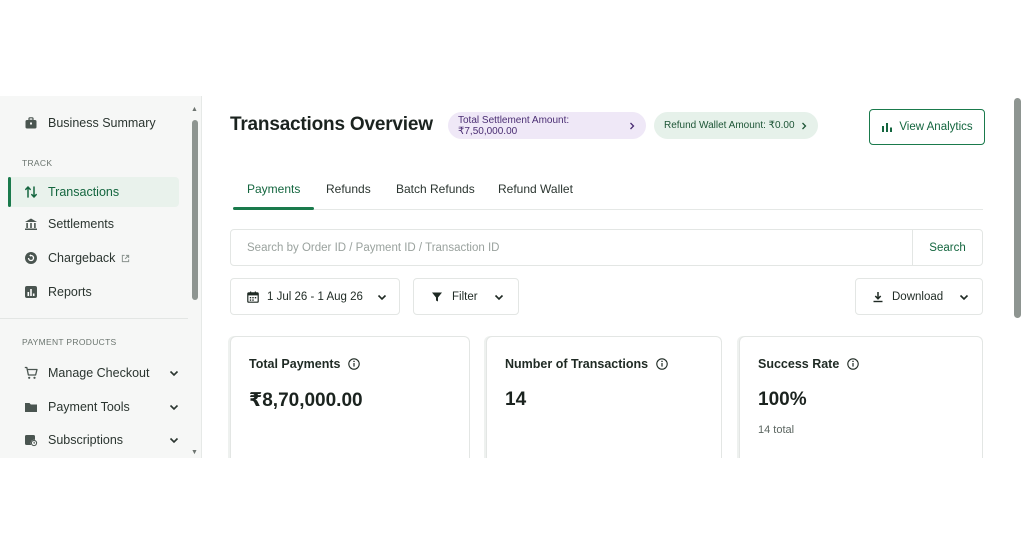 The width and height of the screenshot is (1024, 540). What do you see at coordinates (1017, 208) in the screenshot?
I see `main-scrollbar-thumb` at bounding box center [1017, 208].